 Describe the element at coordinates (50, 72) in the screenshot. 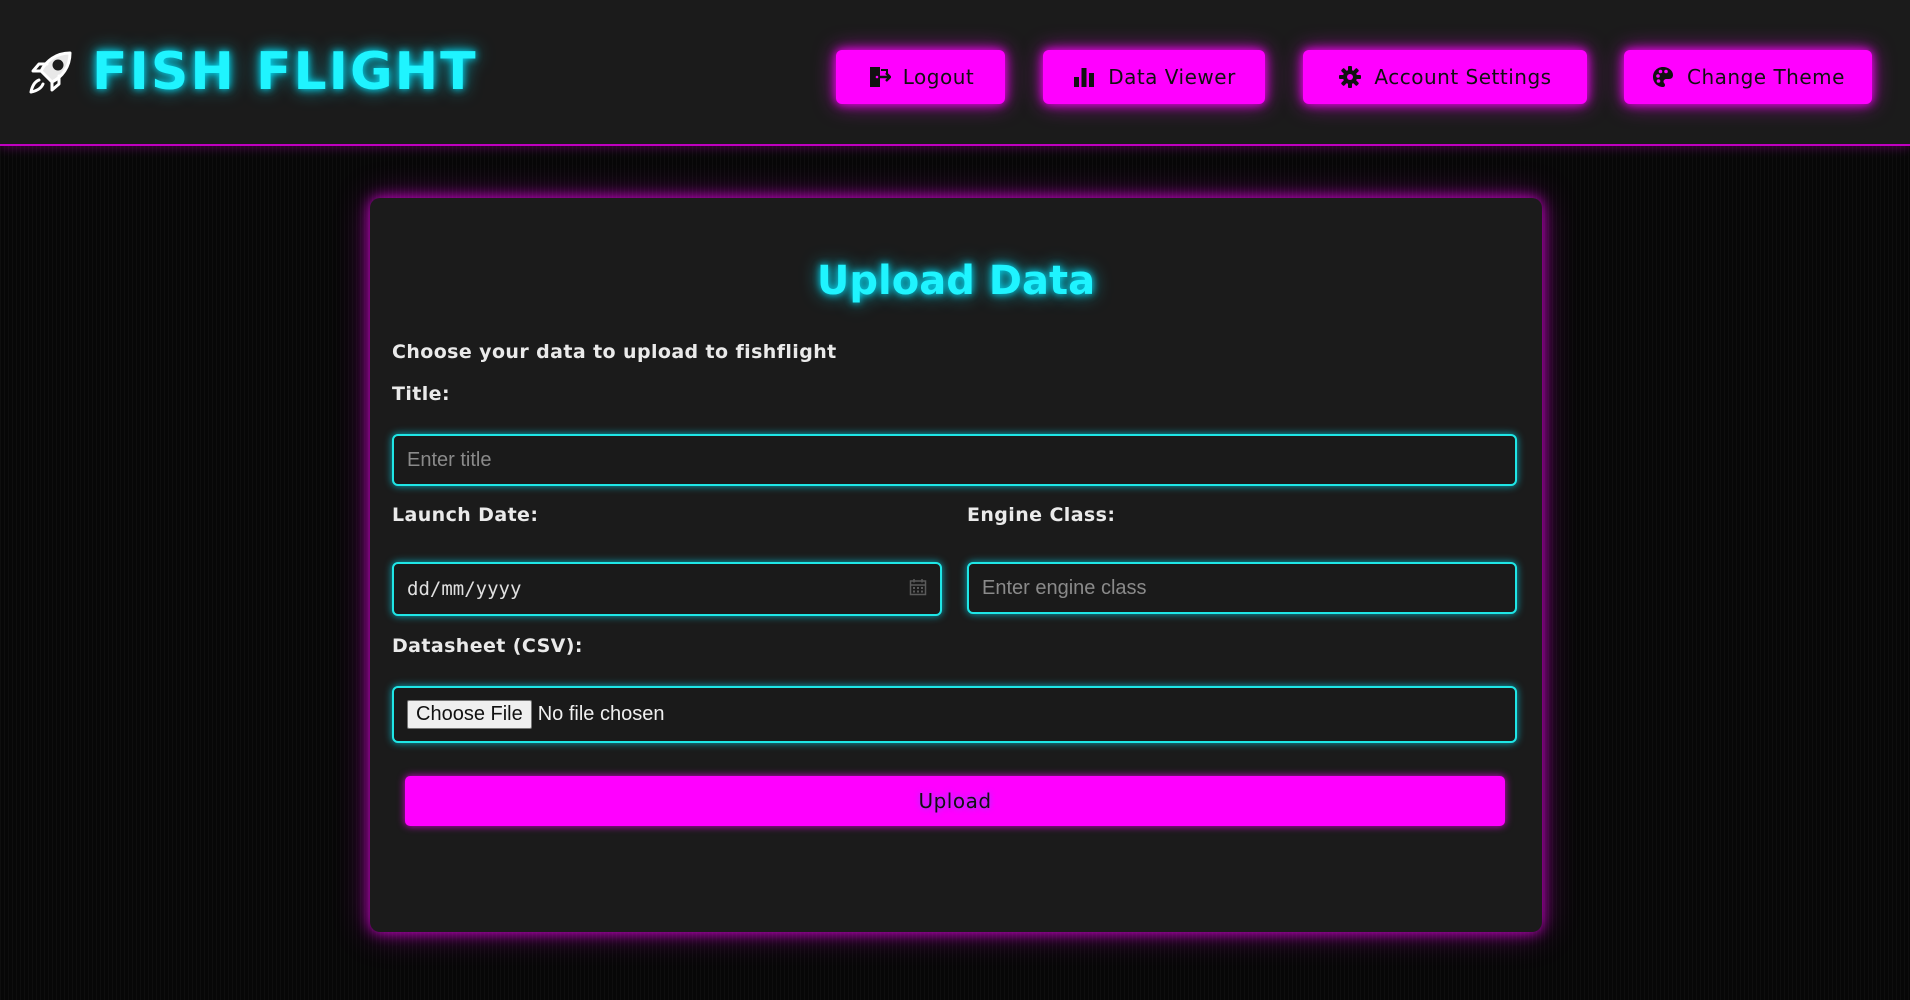

I see `rocket-logo-icon` at that location.